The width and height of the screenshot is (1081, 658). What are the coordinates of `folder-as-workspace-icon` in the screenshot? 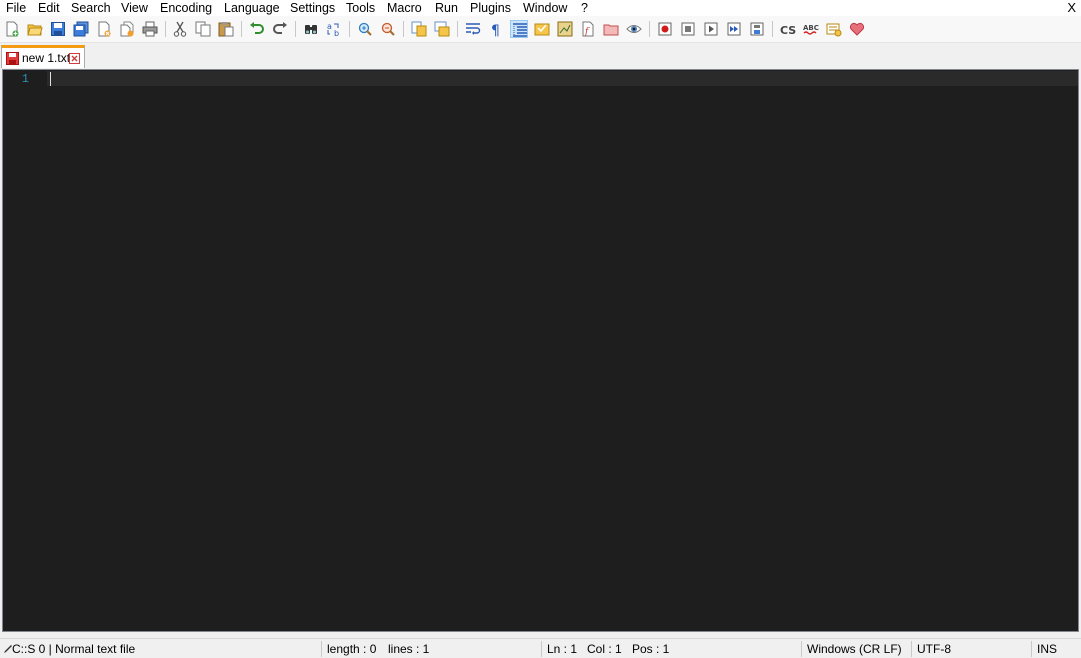 It's located at (611, 29).